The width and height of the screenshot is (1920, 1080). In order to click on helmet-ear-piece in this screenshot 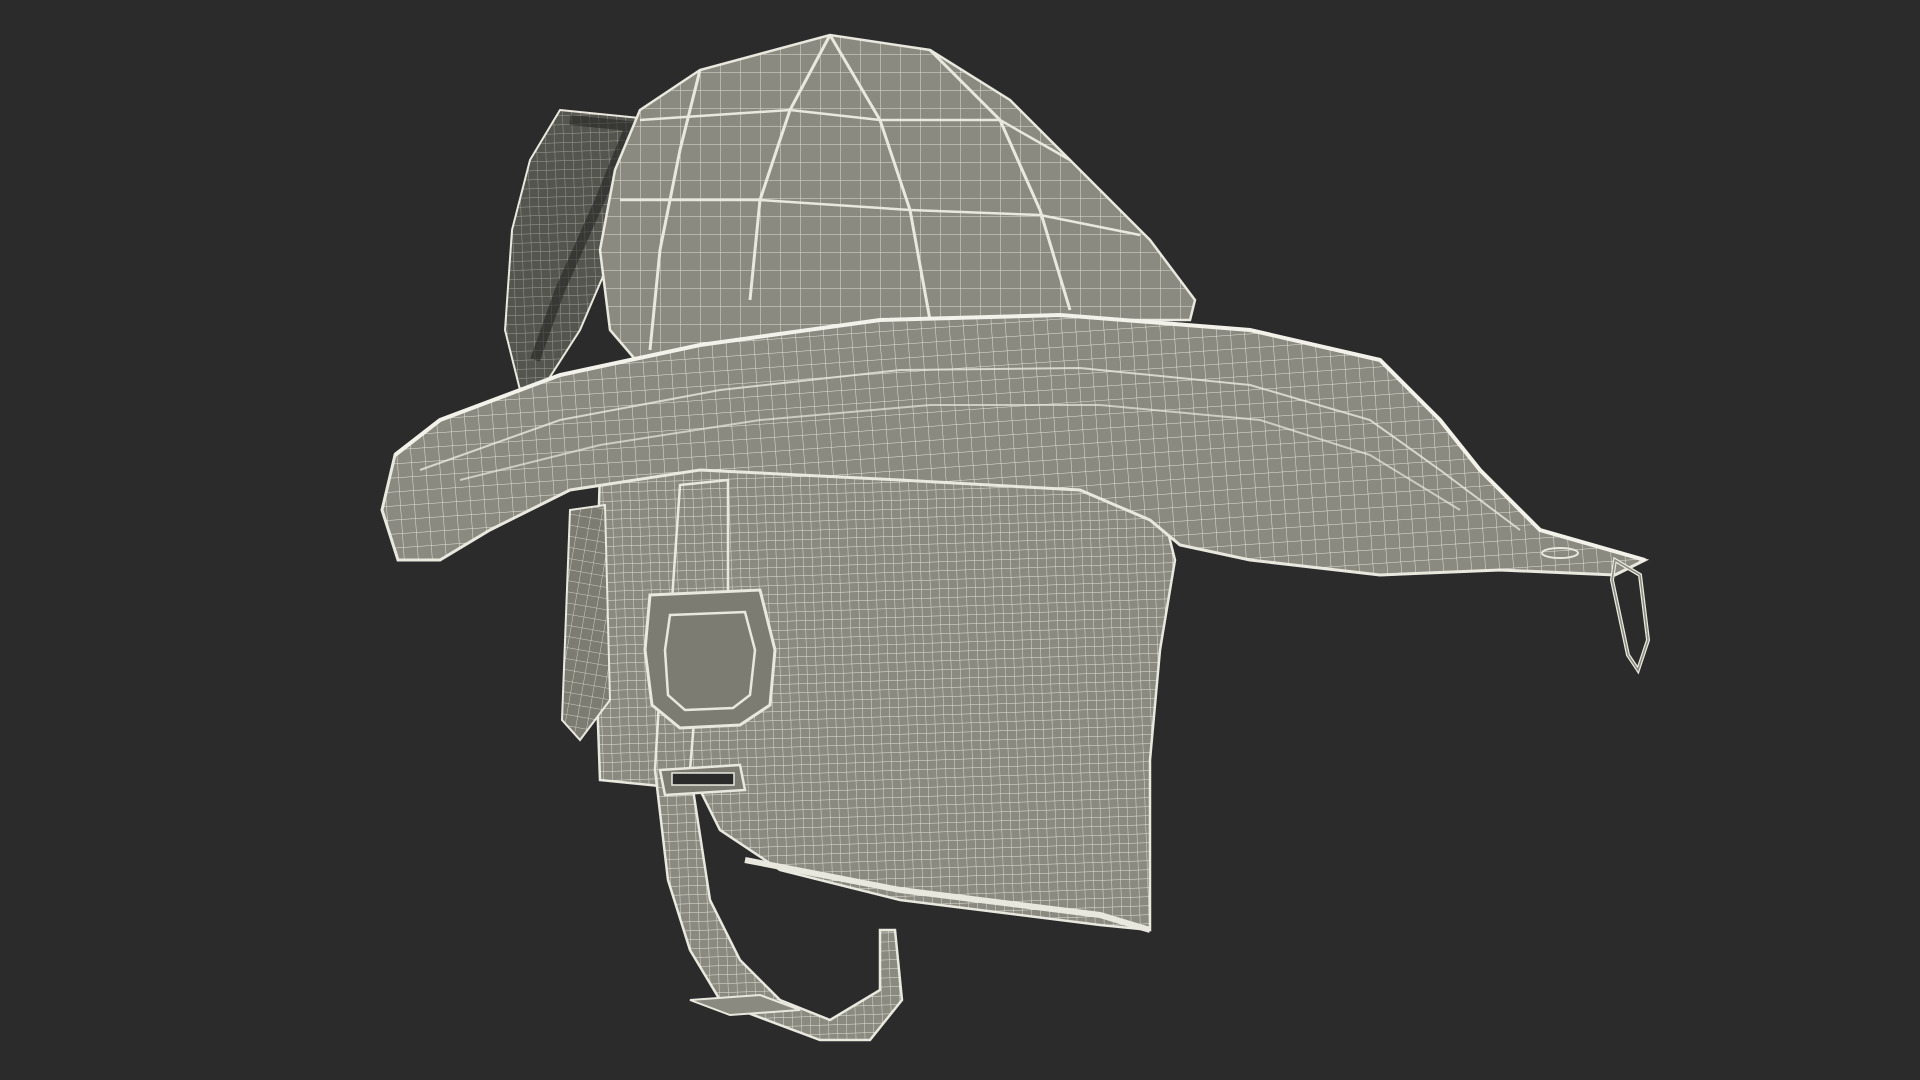, I will do `click(586, 622)`.